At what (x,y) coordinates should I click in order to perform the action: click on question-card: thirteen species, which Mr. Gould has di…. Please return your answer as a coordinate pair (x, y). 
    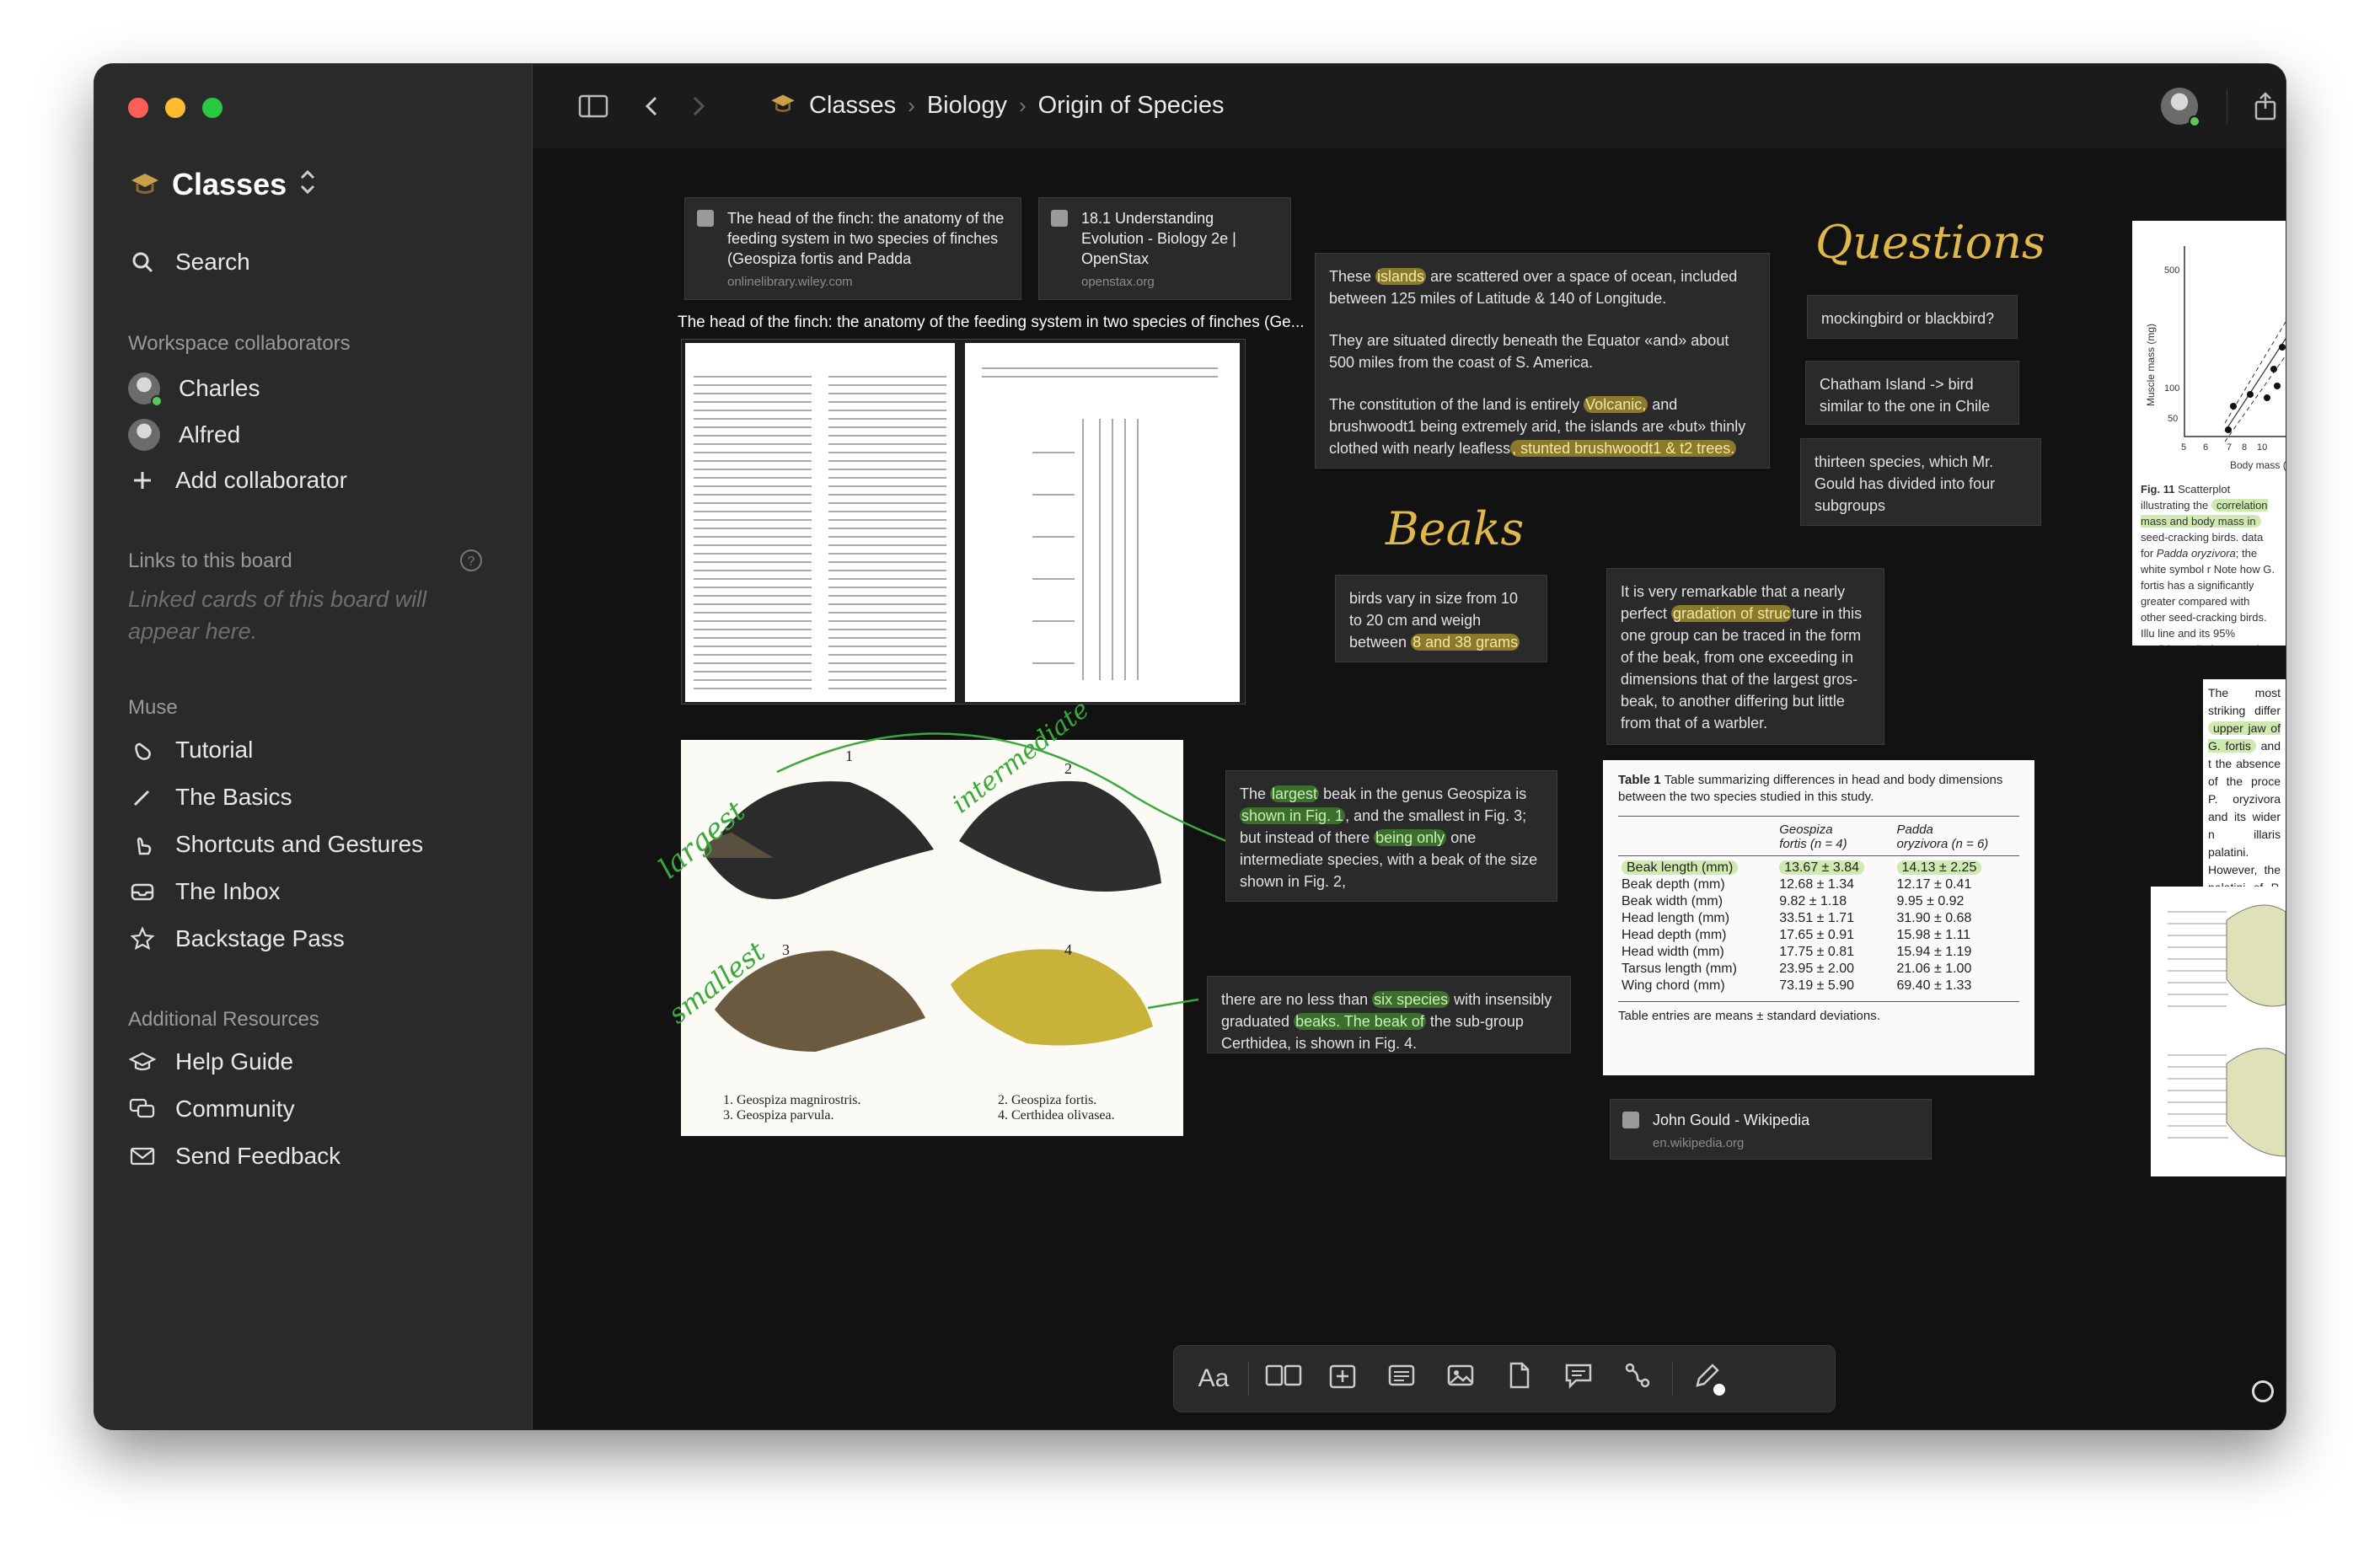
    Looking at the image, I should click on (1920, 482).